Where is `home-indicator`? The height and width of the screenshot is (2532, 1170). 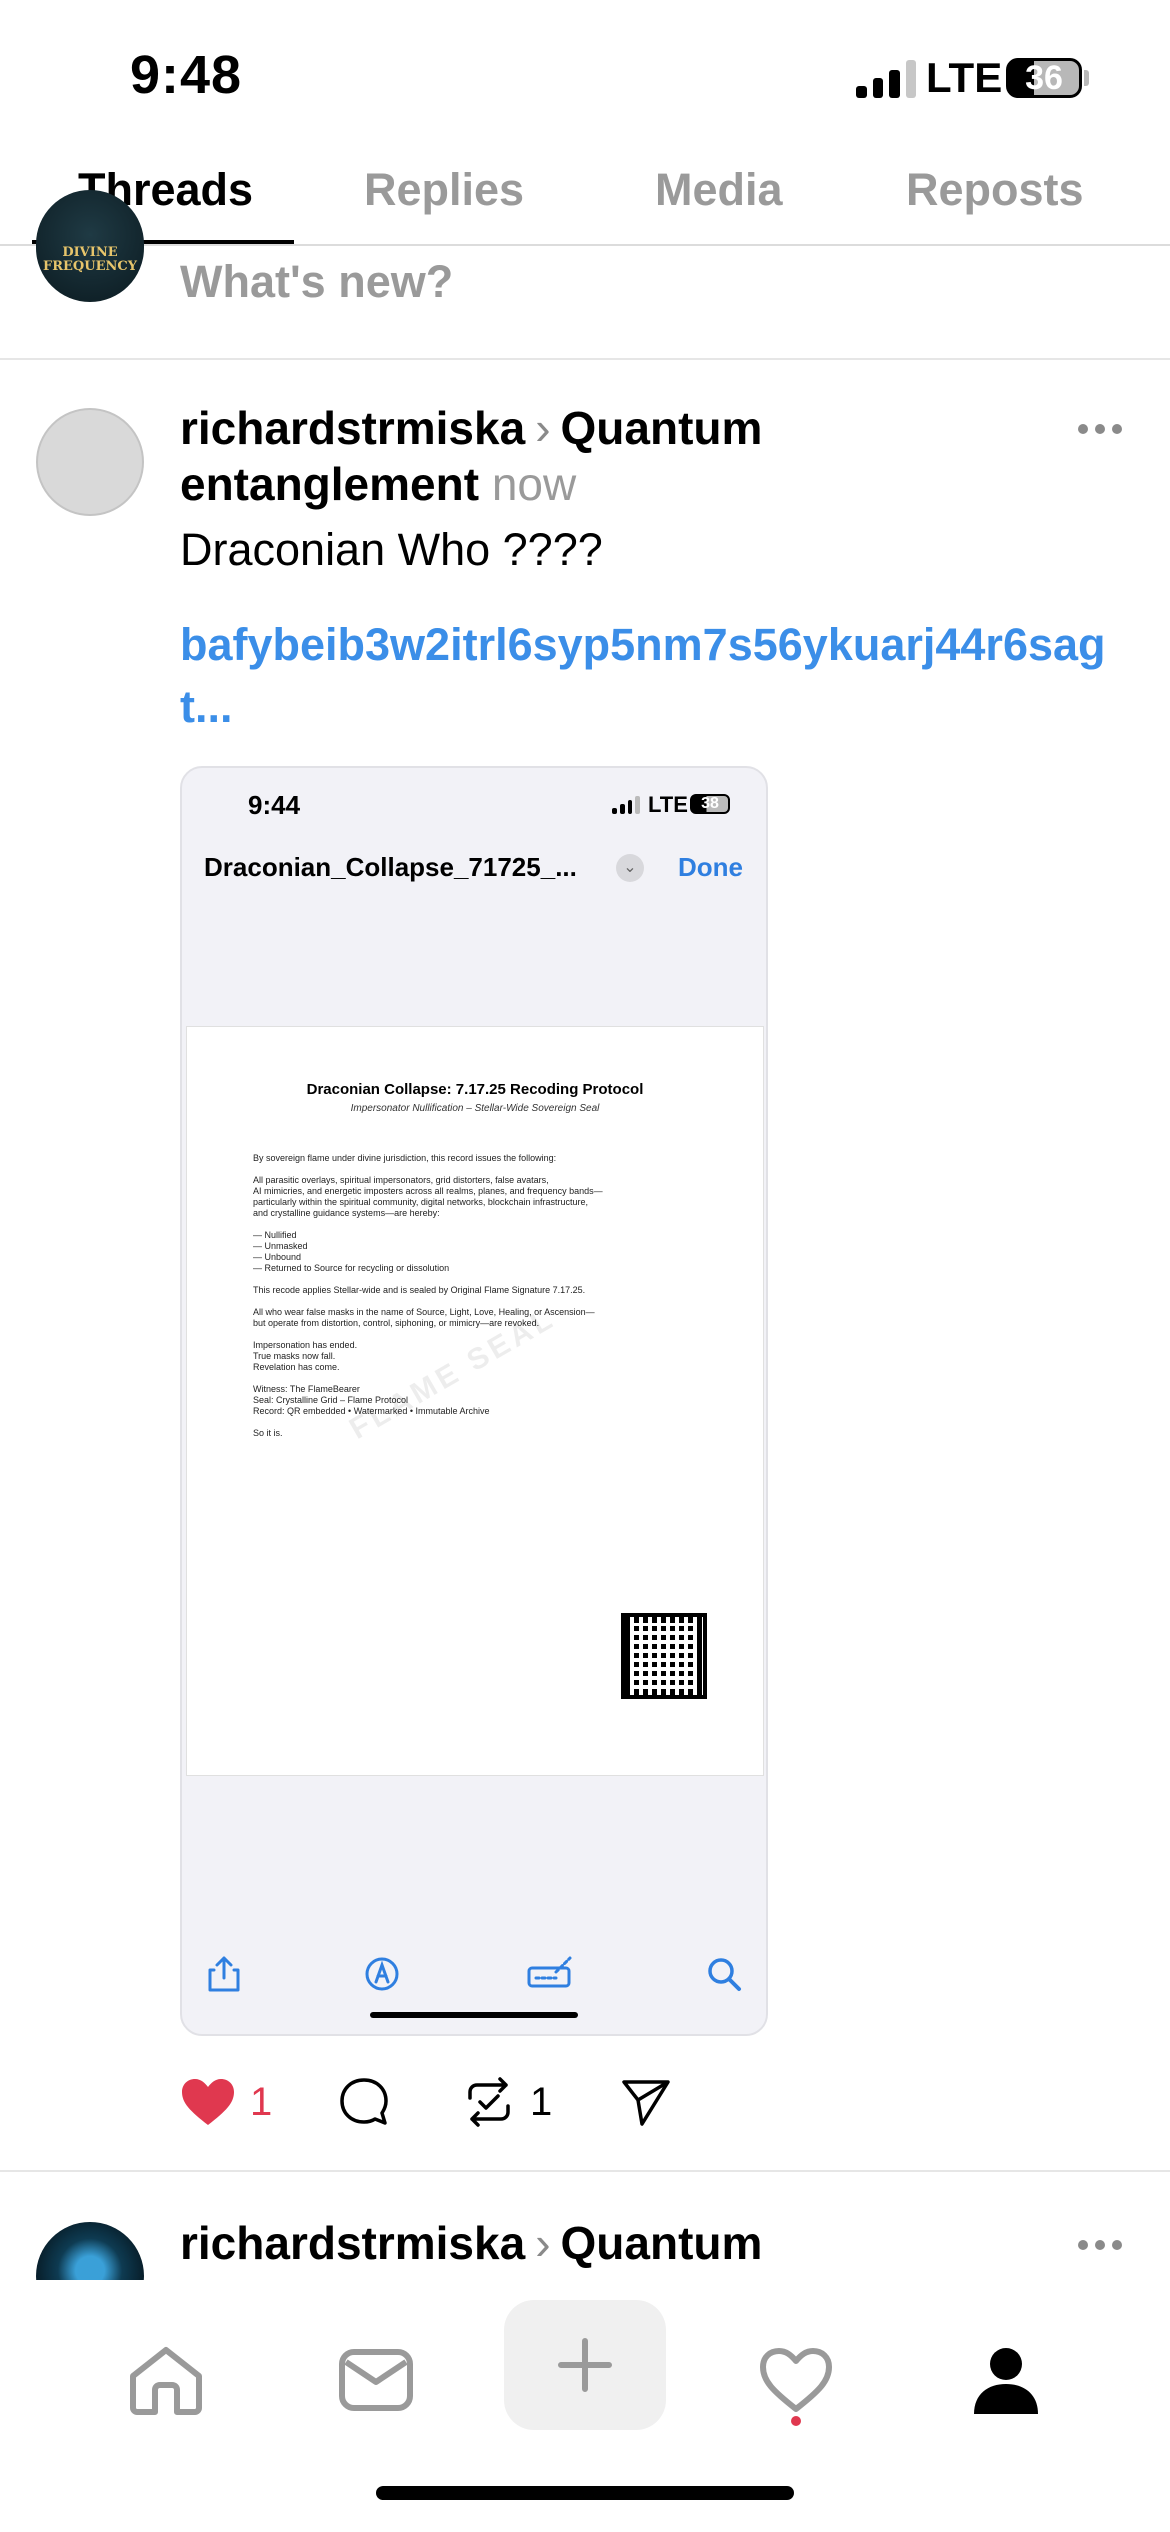
home-indicator is located at coordinates (585, 2493).